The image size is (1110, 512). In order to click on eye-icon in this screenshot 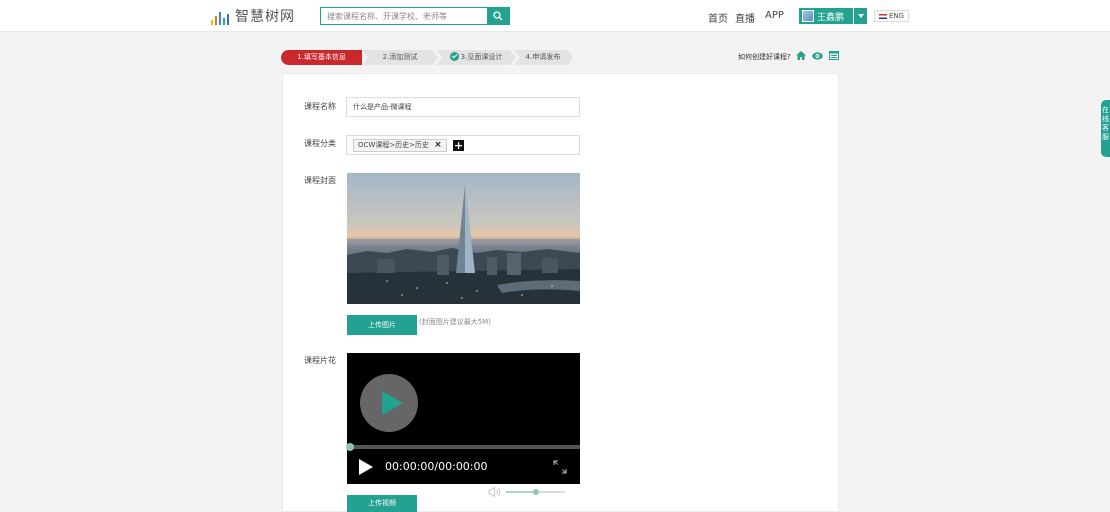, I will do `click(817, 55)`.